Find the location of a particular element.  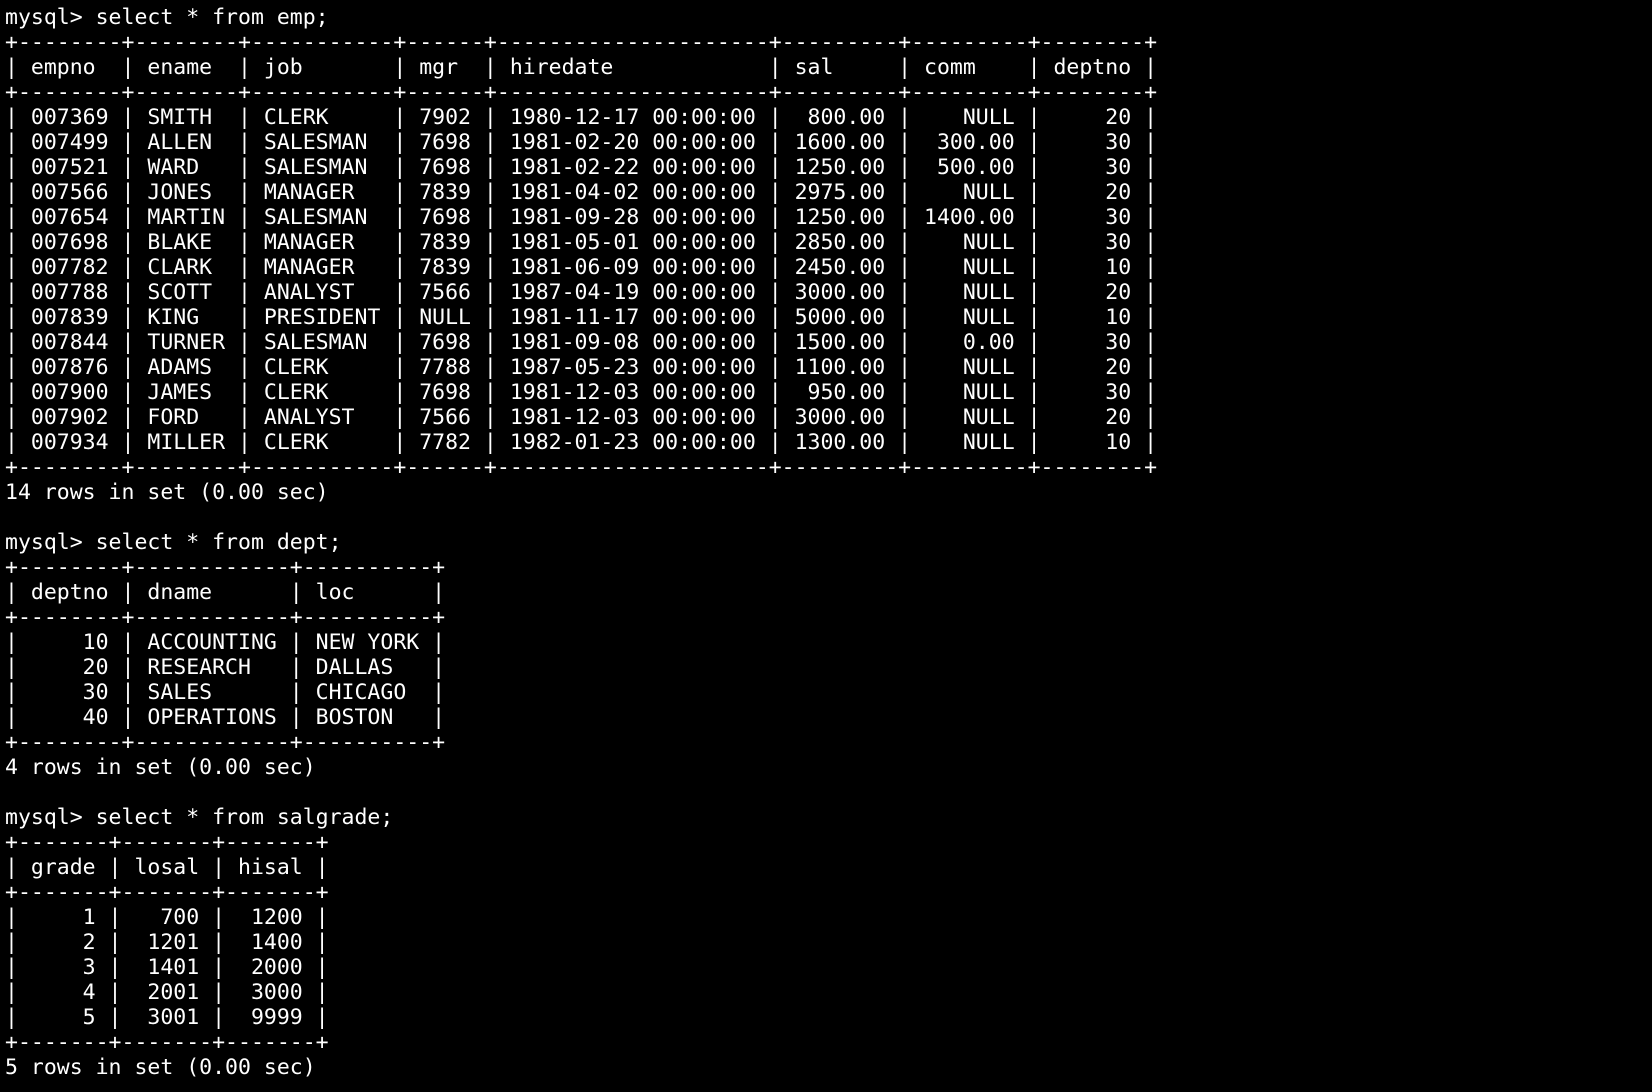

command-text: select * from emp; is located at coordinates (212, 17).